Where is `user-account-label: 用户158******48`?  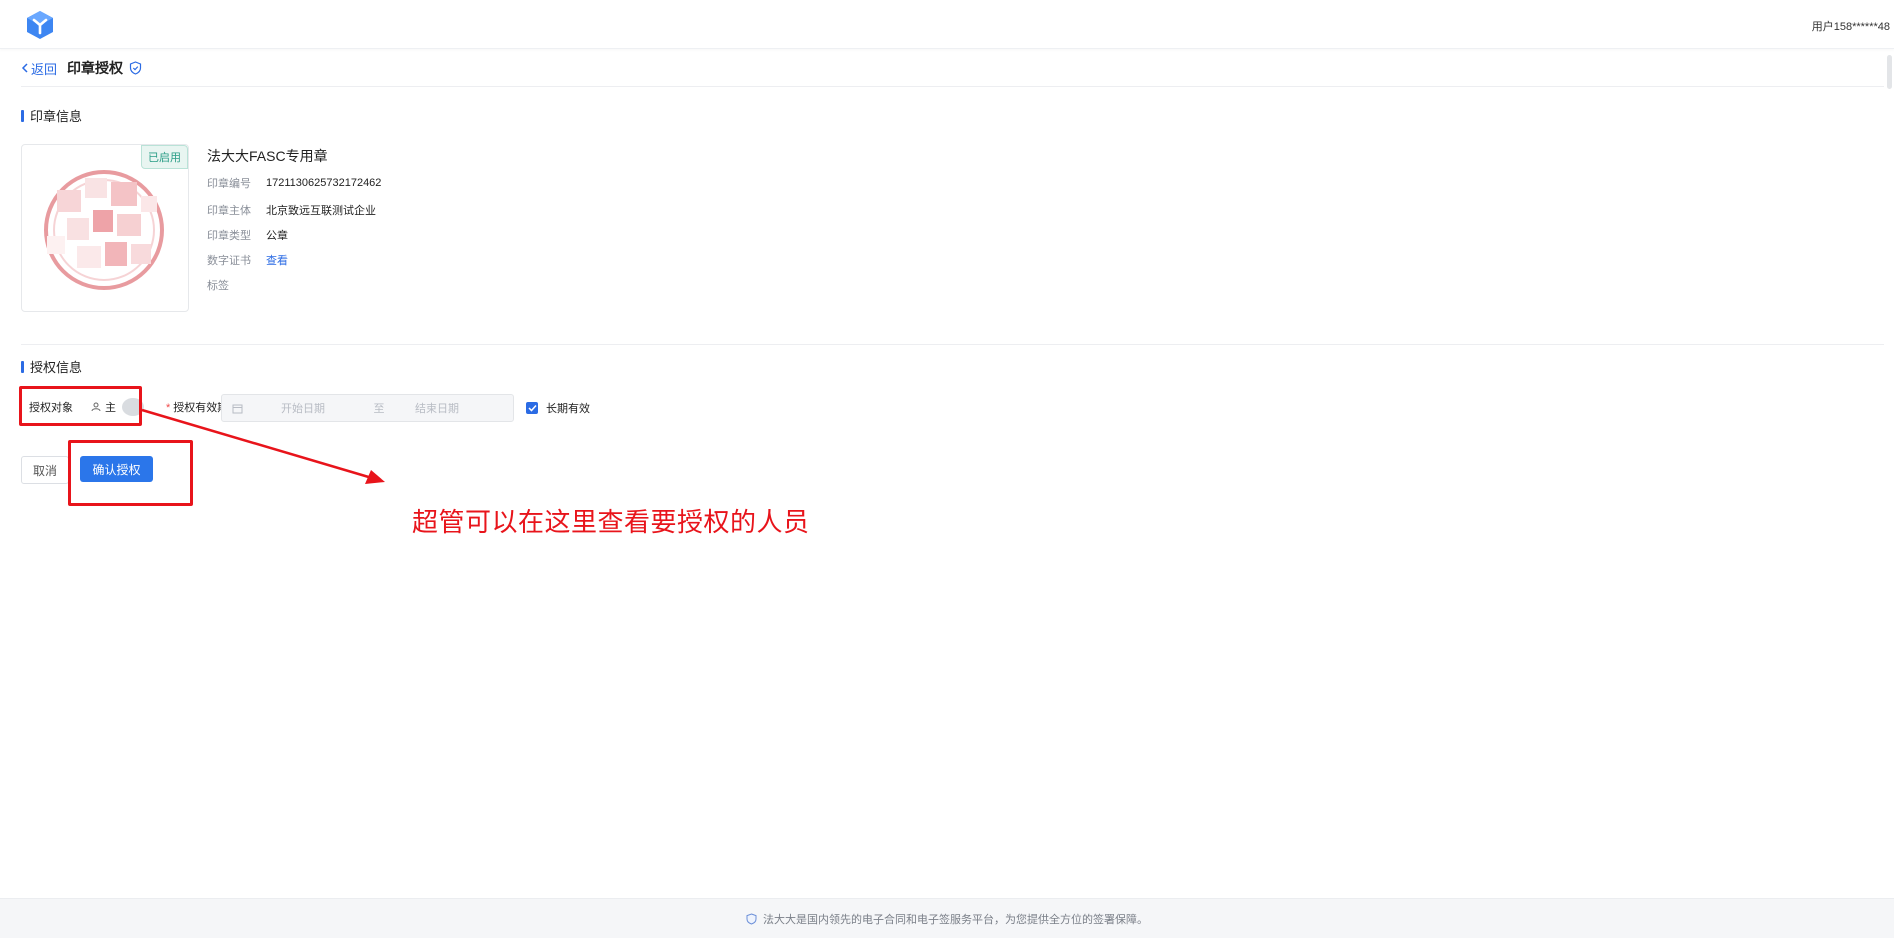 user-account-label: 用户158******48 is located at coordinates (1851, 26).